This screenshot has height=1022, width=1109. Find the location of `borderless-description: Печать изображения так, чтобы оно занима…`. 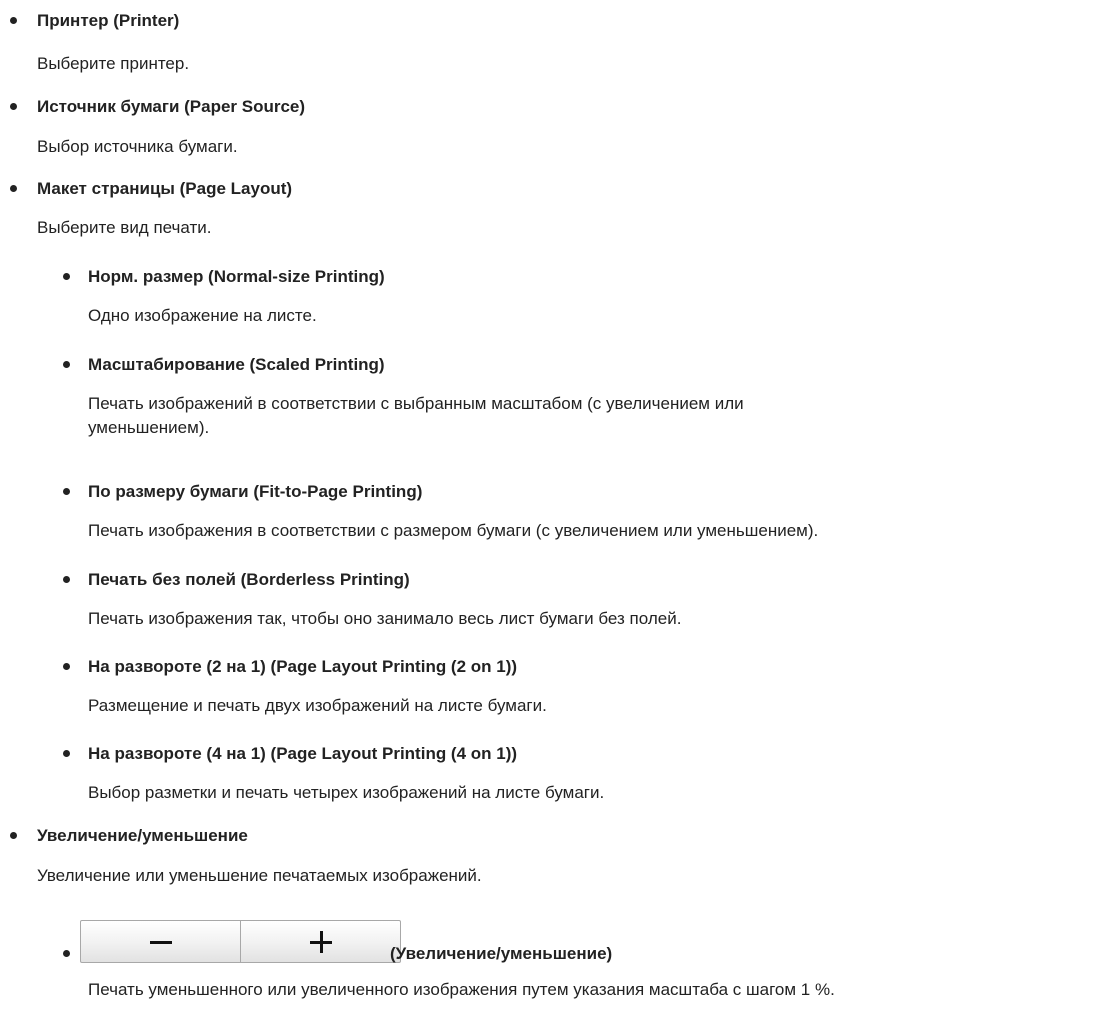

borderless-description: Печать изображения так, чтобы оно занима… is located at coordinates (385, 618).